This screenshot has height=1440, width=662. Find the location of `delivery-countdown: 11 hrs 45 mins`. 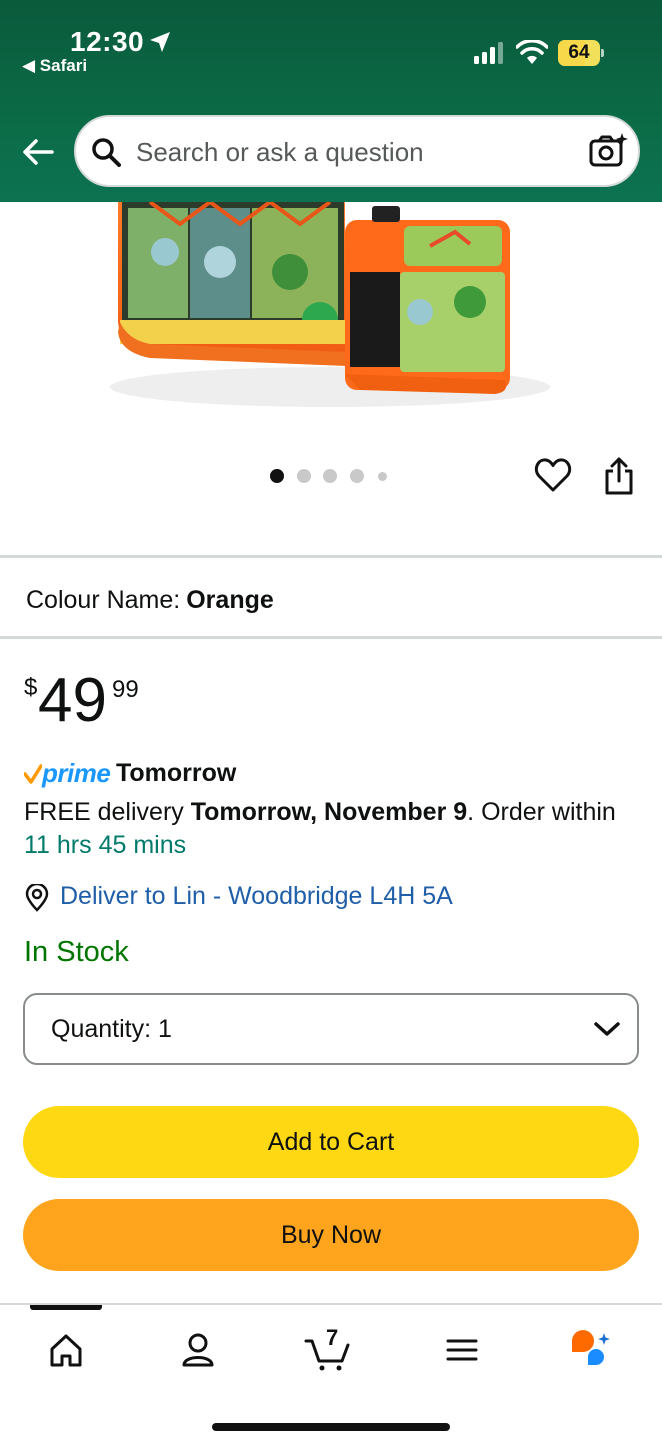

delivery-countdown: 11 hrs 45 mins is located at coordinates (105, 845).